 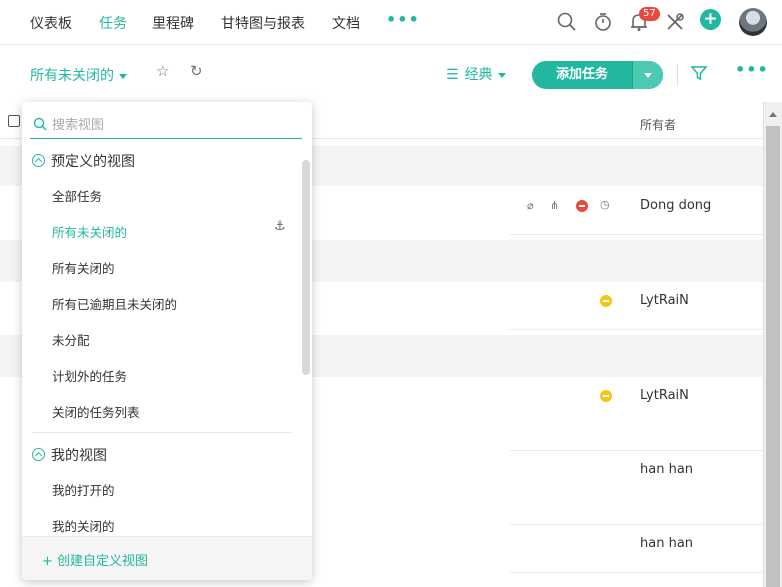 I want to click on star-icon: ☆, so click(x=162, y=71).